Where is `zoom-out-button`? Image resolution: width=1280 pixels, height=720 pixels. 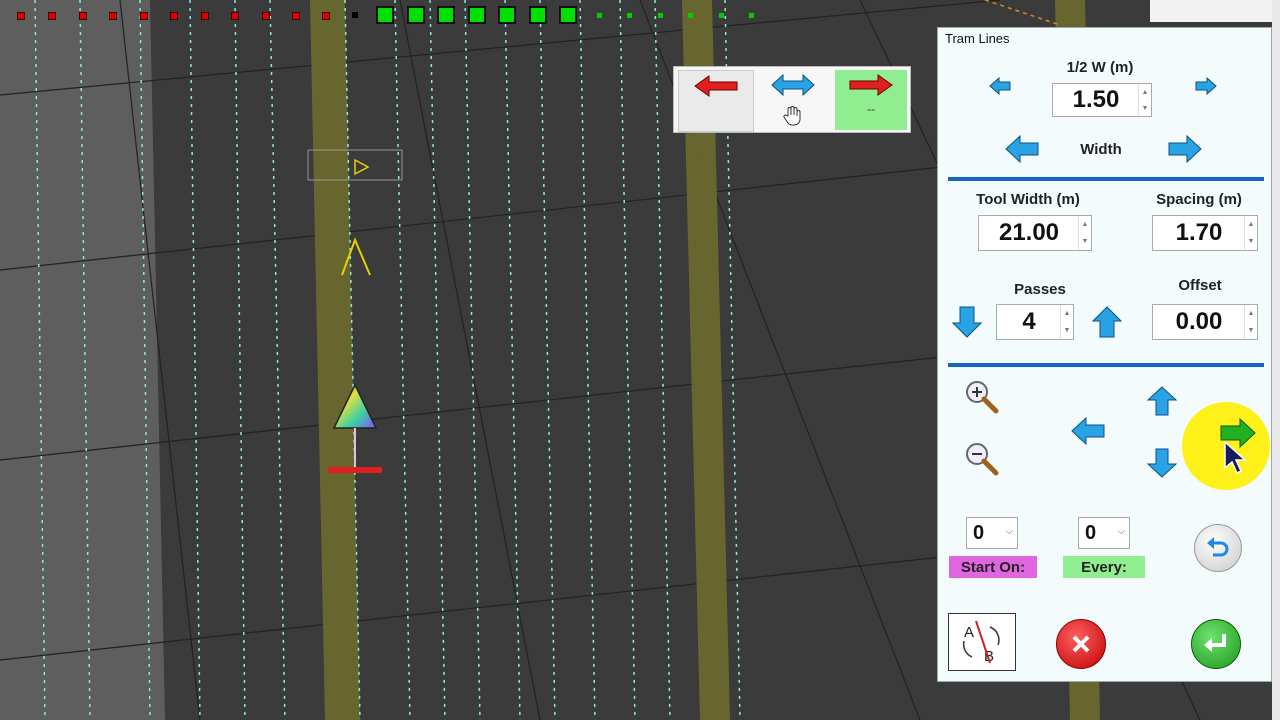 zoom-out-button is located at coordinates (982, 459).